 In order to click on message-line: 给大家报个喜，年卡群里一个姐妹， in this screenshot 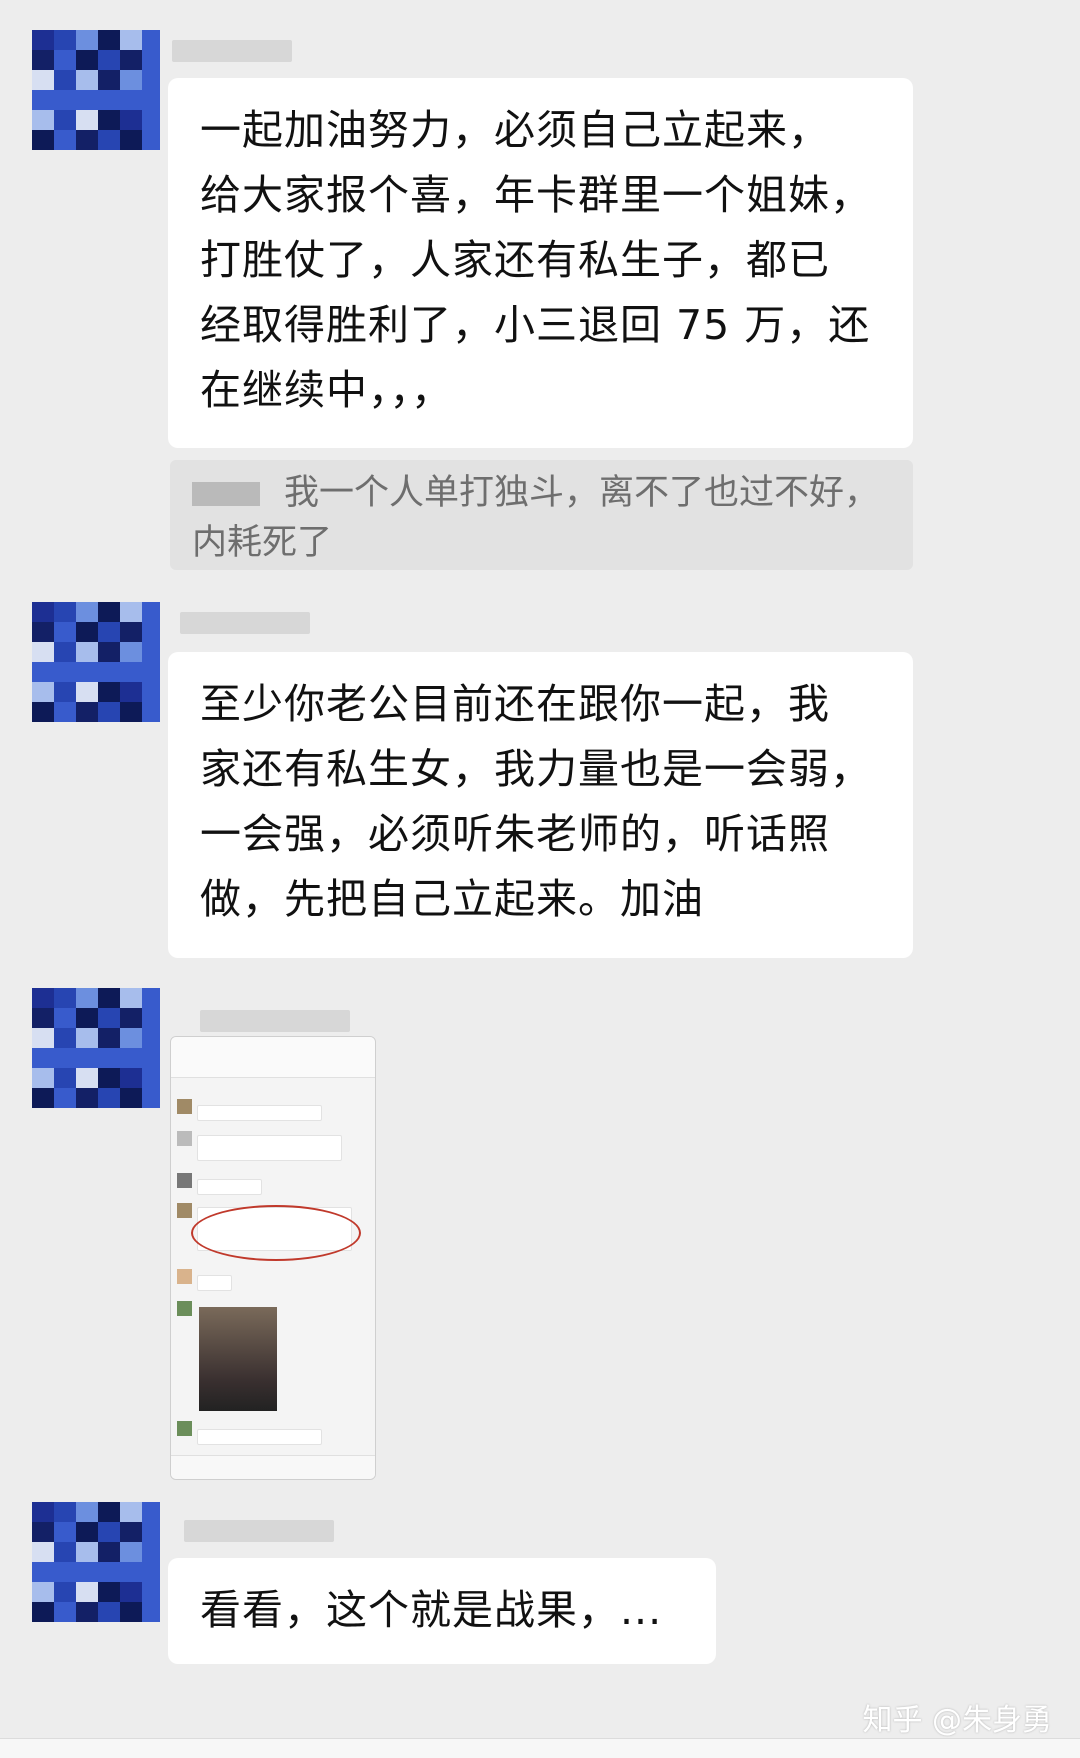, I will do `click(536, 195)`.